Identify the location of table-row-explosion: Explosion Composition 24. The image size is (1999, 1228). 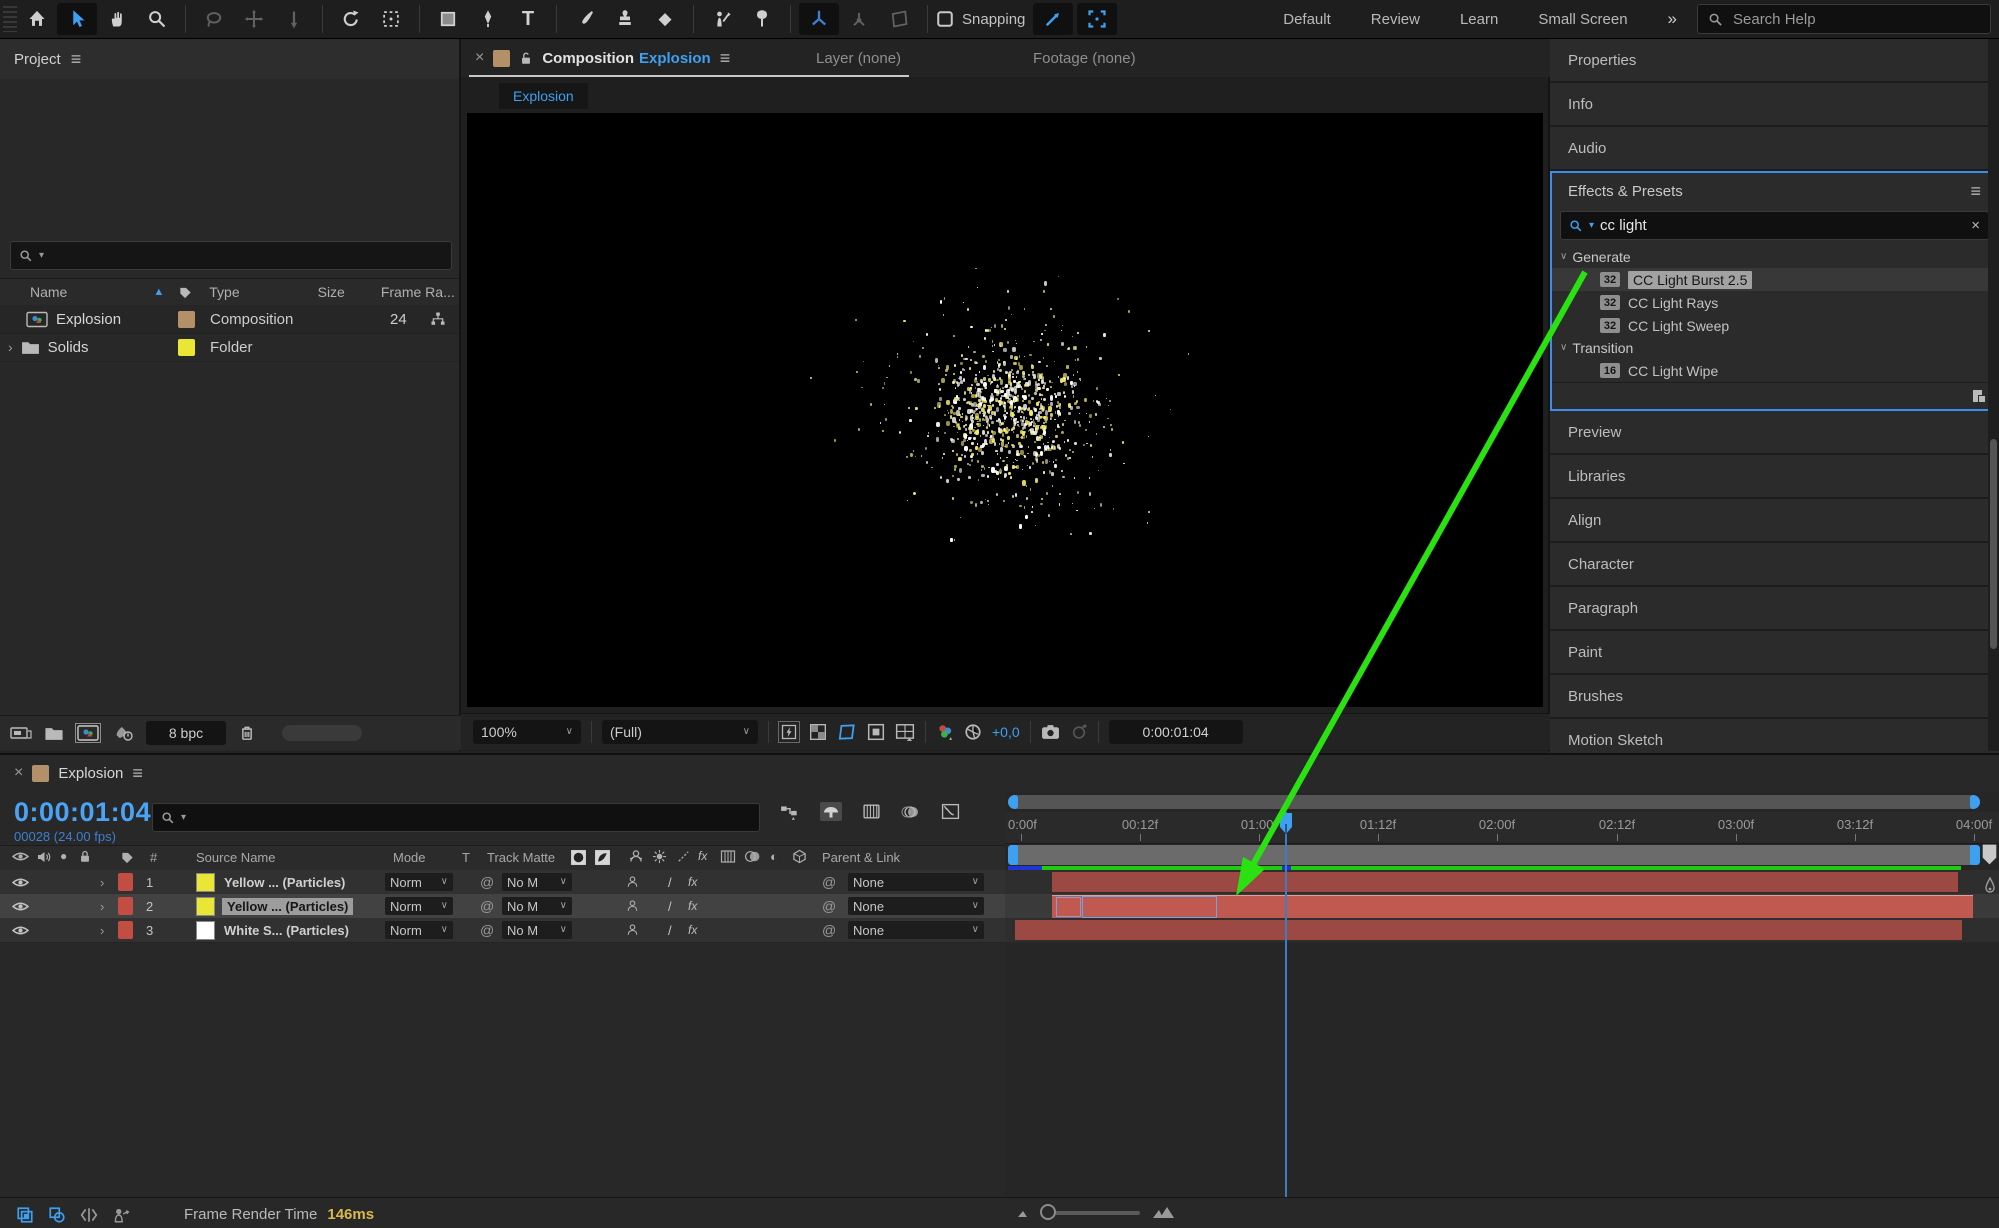
(229, 319).